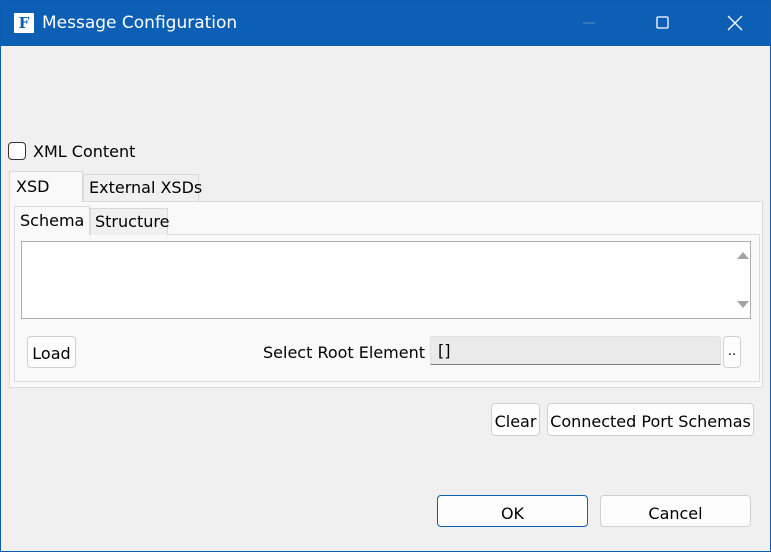  I want to click on clear-button: Clear, so click(515, 419).